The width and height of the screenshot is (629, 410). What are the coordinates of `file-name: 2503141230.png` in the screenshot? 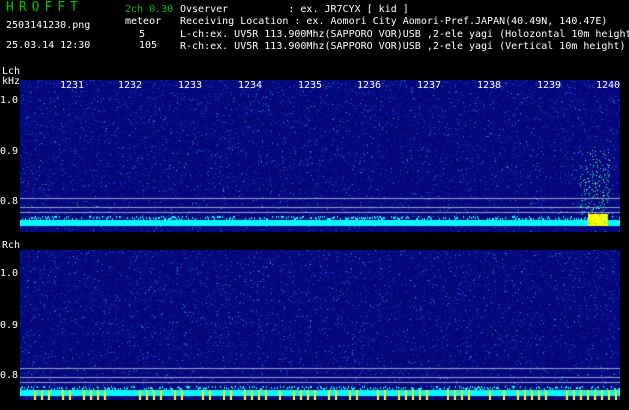 It's located at (48, 25).